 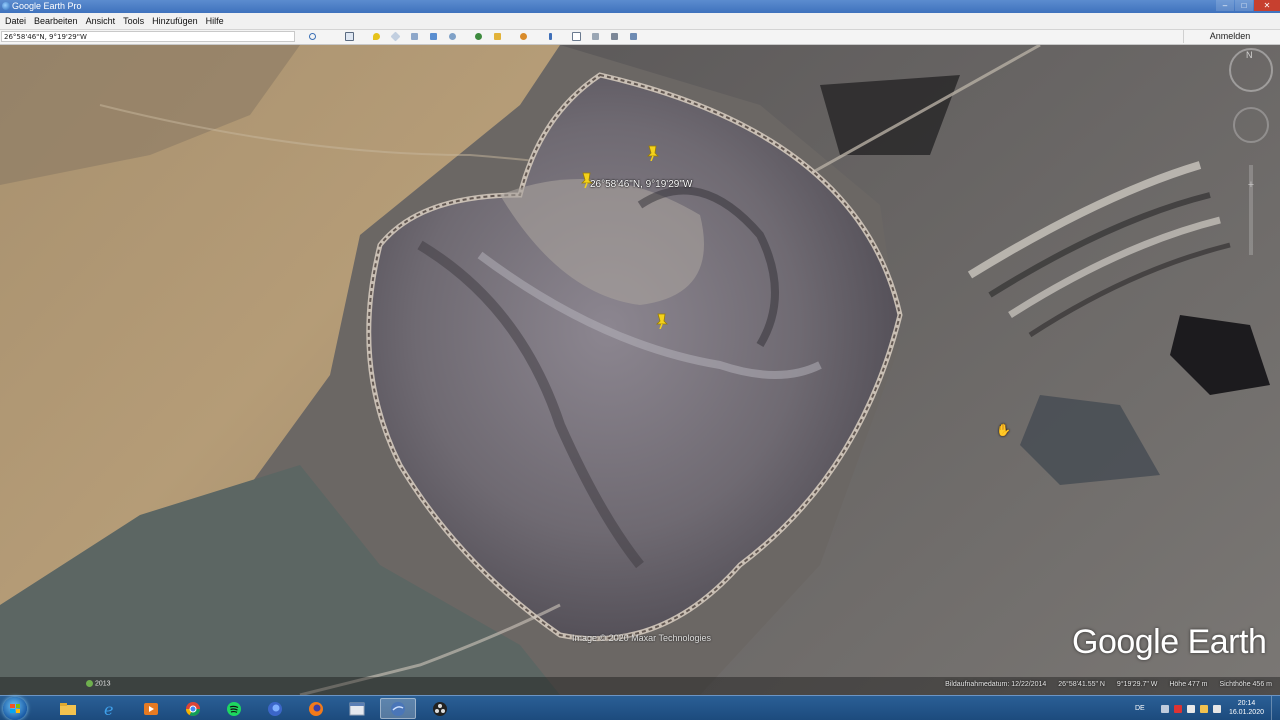 I want to click on language-indicator: DE, so click(x=1140, y=708).